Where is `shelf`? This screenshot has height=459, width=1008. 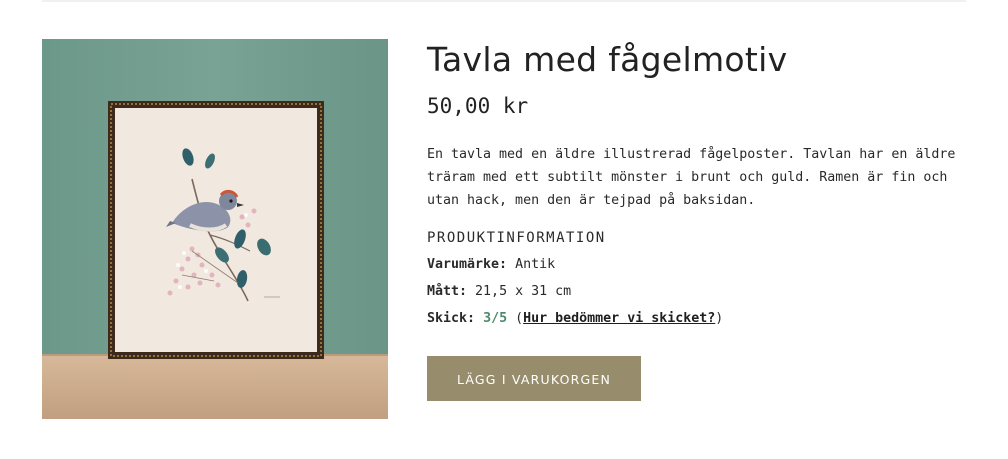
shelf is located at coordinates (215, 386).